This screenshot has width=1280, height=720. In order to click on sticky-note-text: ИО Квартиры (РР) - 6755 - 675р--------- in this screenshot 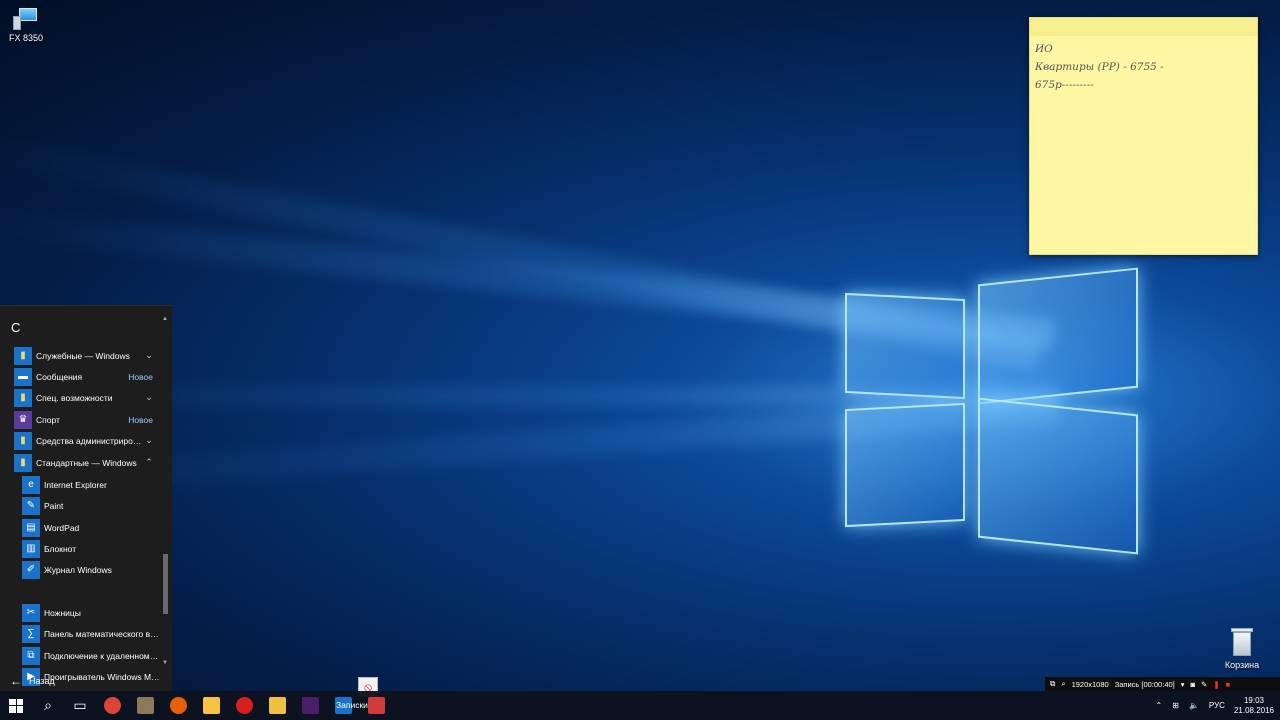, I will do `click(1143, 67)`.